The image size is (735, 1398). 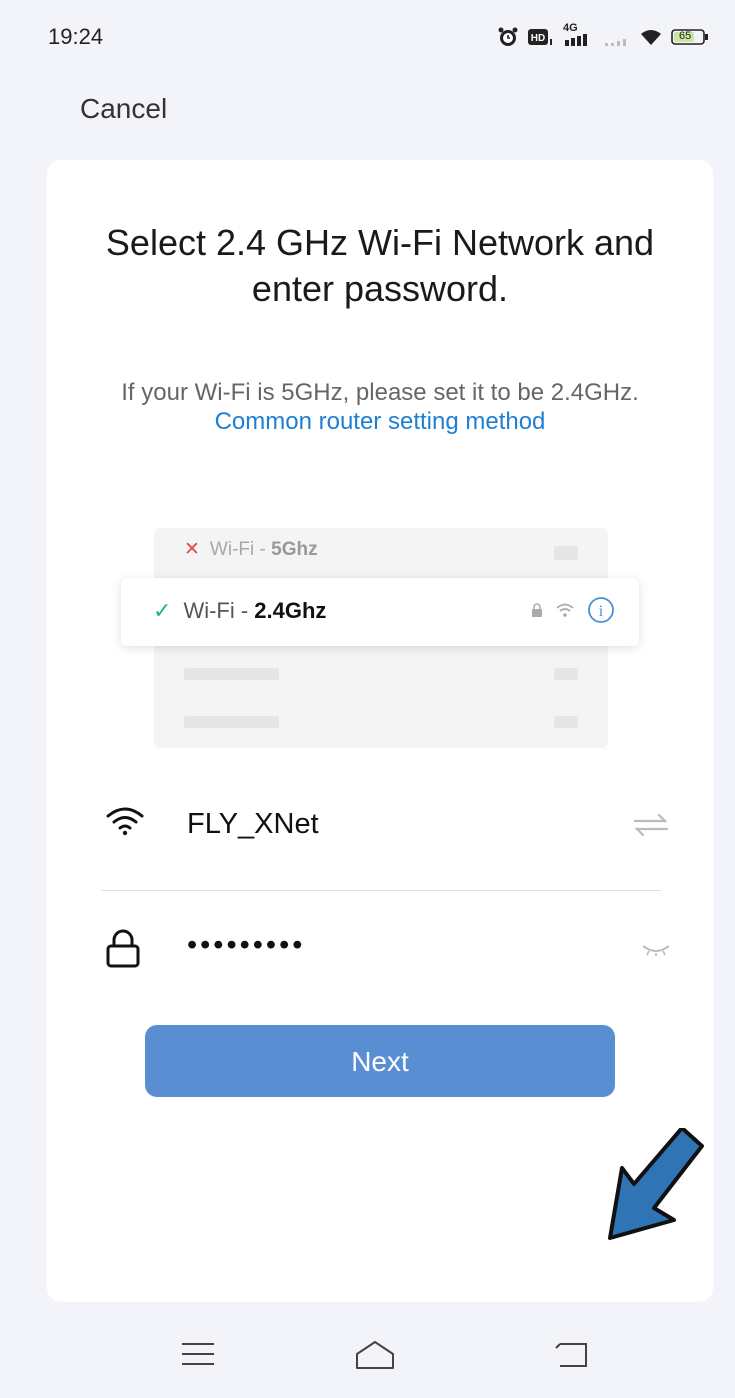 What do you see at coordinates (380, 1061) in the screenshot?
I see `next-button: Next` at bounding box center [380, 1061].